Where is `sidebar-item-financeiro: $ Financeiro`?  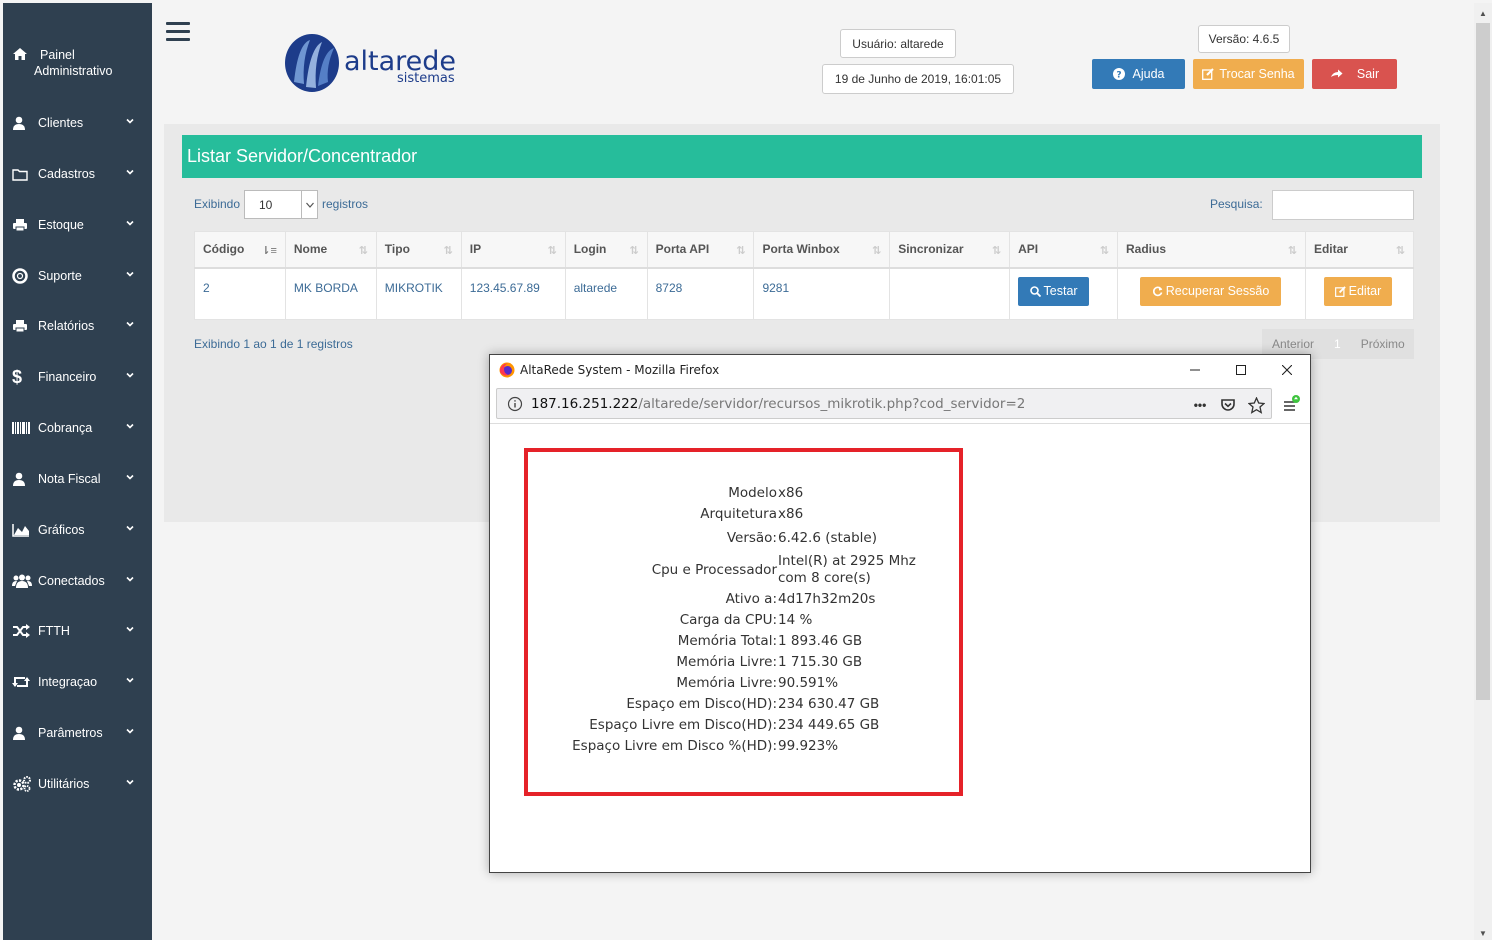 sidebar-item-financeiro: $ Financeiro is located at coordinates (77, 377).